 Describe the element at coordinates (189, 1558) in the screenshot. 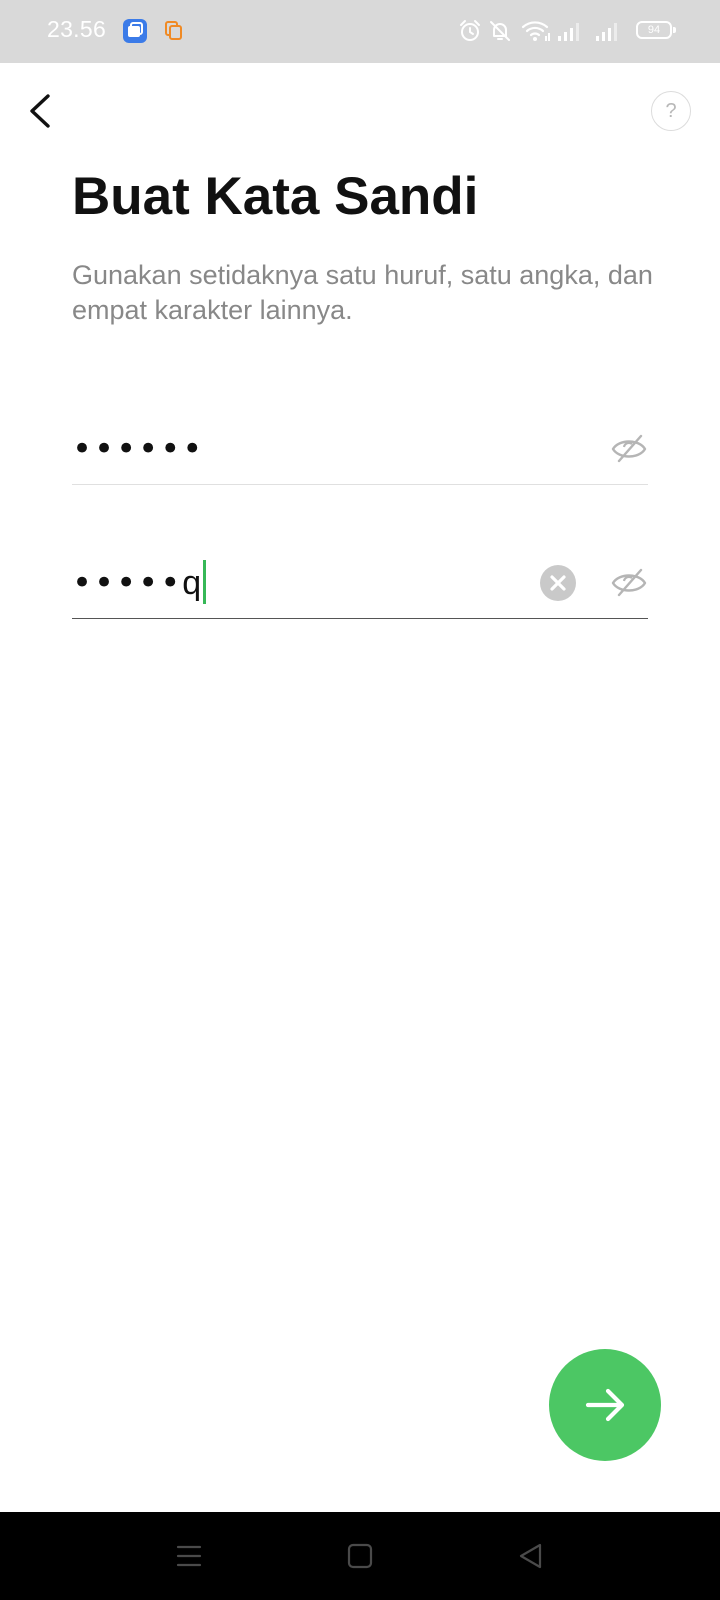

I see `menu-icon` at that location.